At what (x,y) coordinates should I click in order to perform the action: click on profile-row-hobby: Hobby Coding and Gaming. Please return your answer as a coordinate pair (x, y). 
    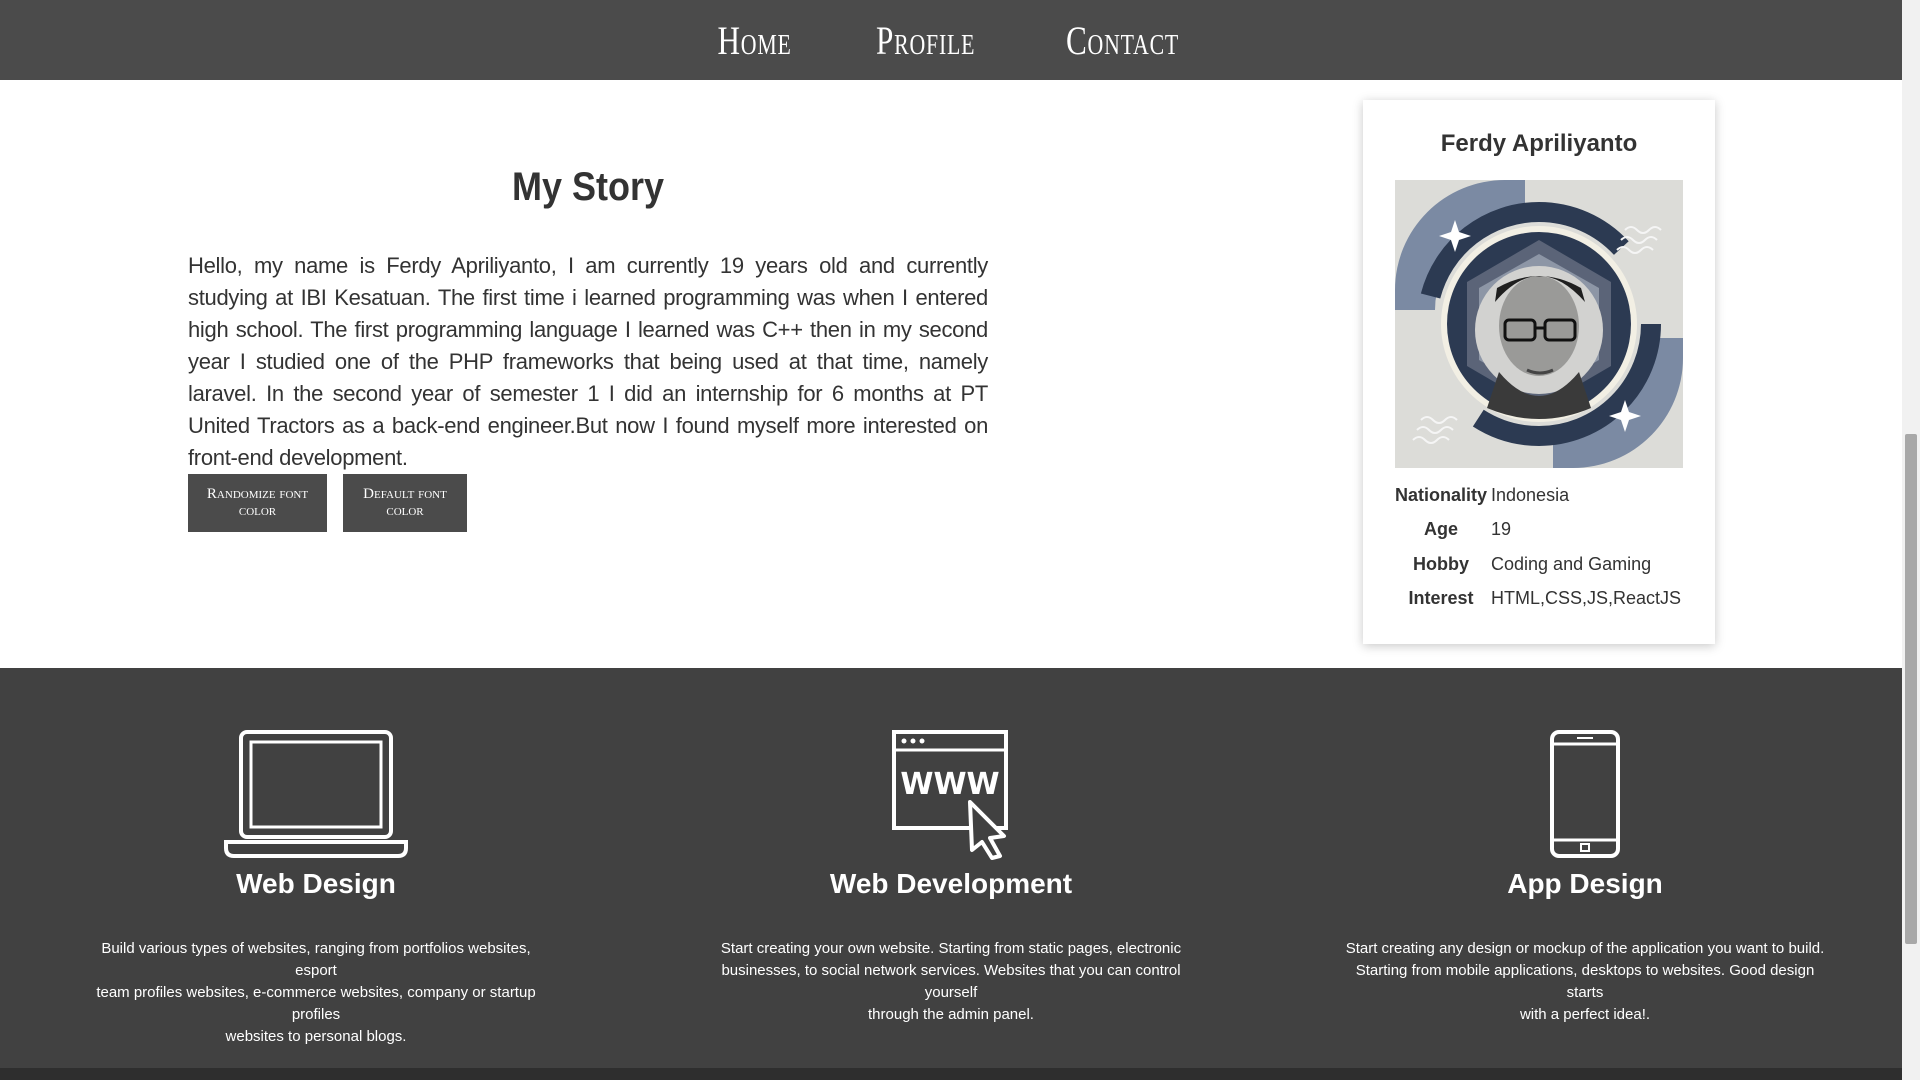
    Looking at the image, I should click on (1539, 564).